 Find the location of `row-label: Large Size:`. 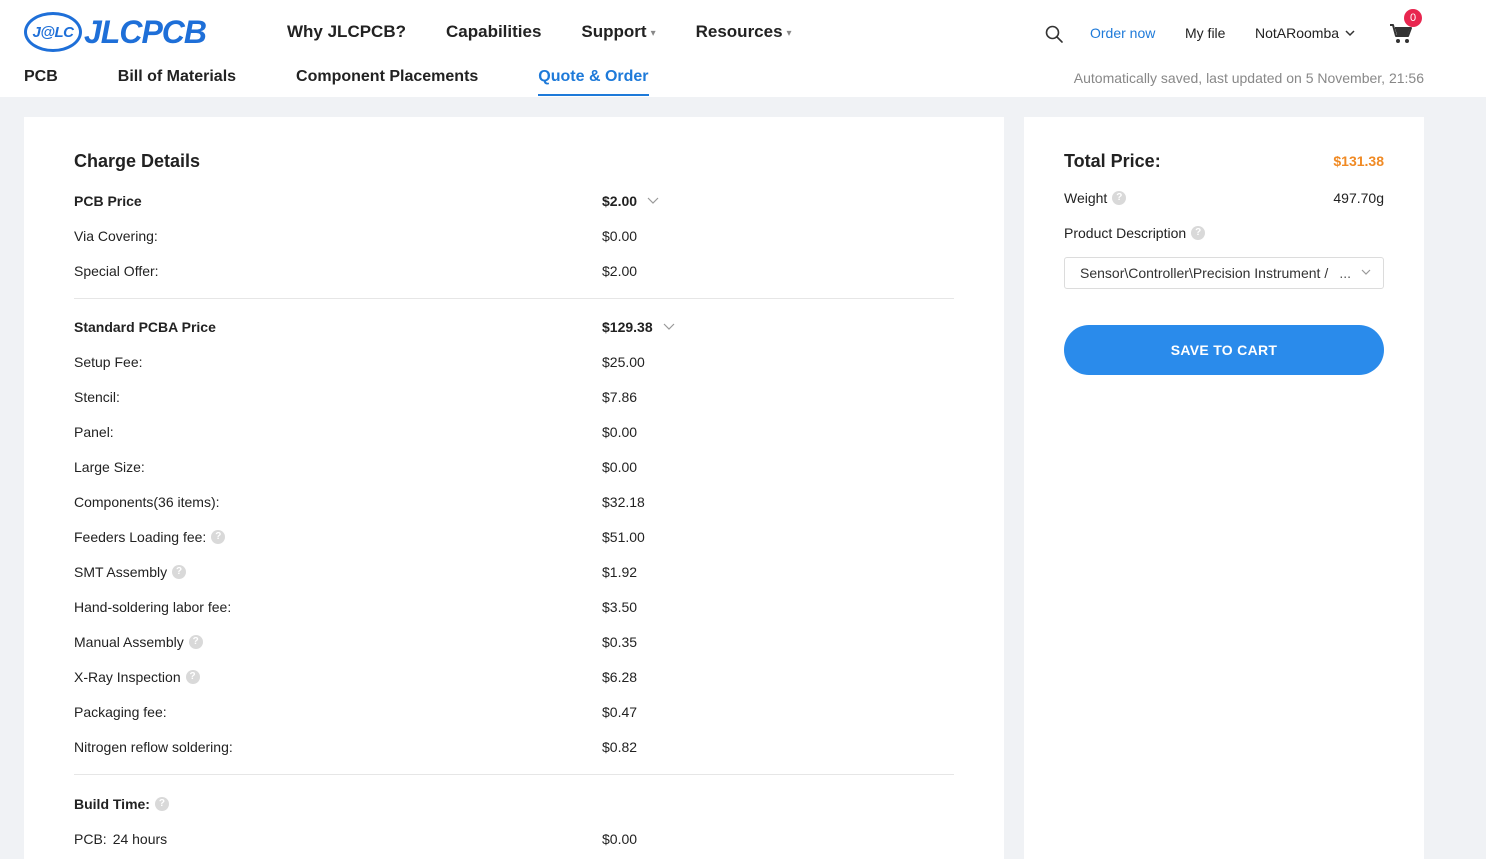

row-label: Large Size: is located at coordinates (109, 467).